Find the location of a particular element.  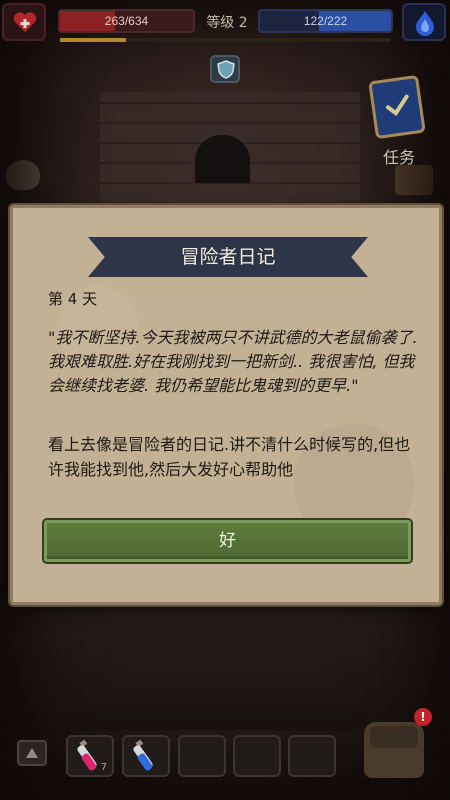

shield-button is located at coordinates (225, 69).